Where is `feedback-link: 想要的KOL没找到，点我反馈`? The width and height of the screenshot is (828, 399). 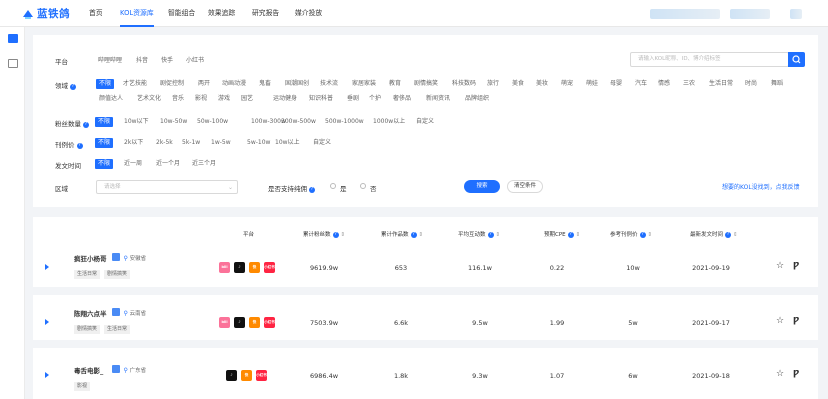 feedback-link: 想要的KOL没找到，点我反馈 is located at coordinates (761, 186).